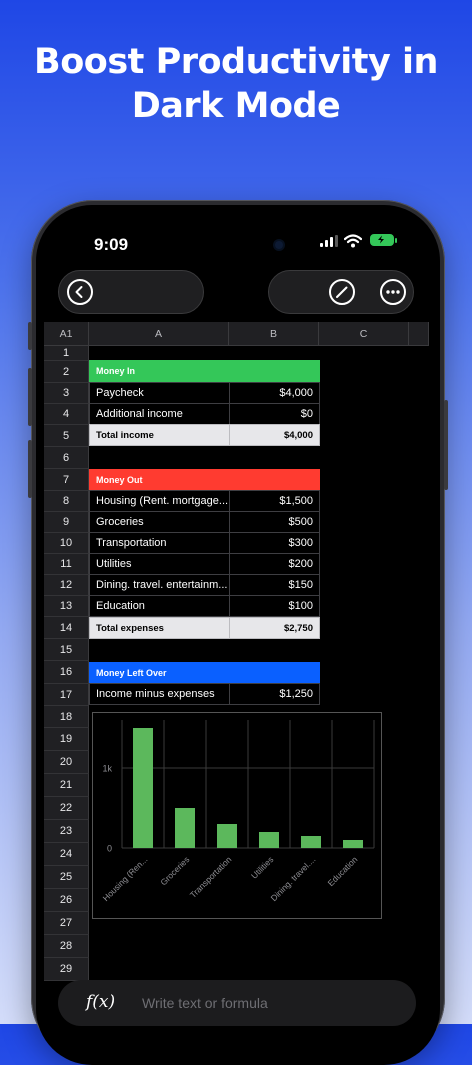 The width and height of the screenshot is (472, 1065). I want to click on column-header-b: B, so click(274, 334).